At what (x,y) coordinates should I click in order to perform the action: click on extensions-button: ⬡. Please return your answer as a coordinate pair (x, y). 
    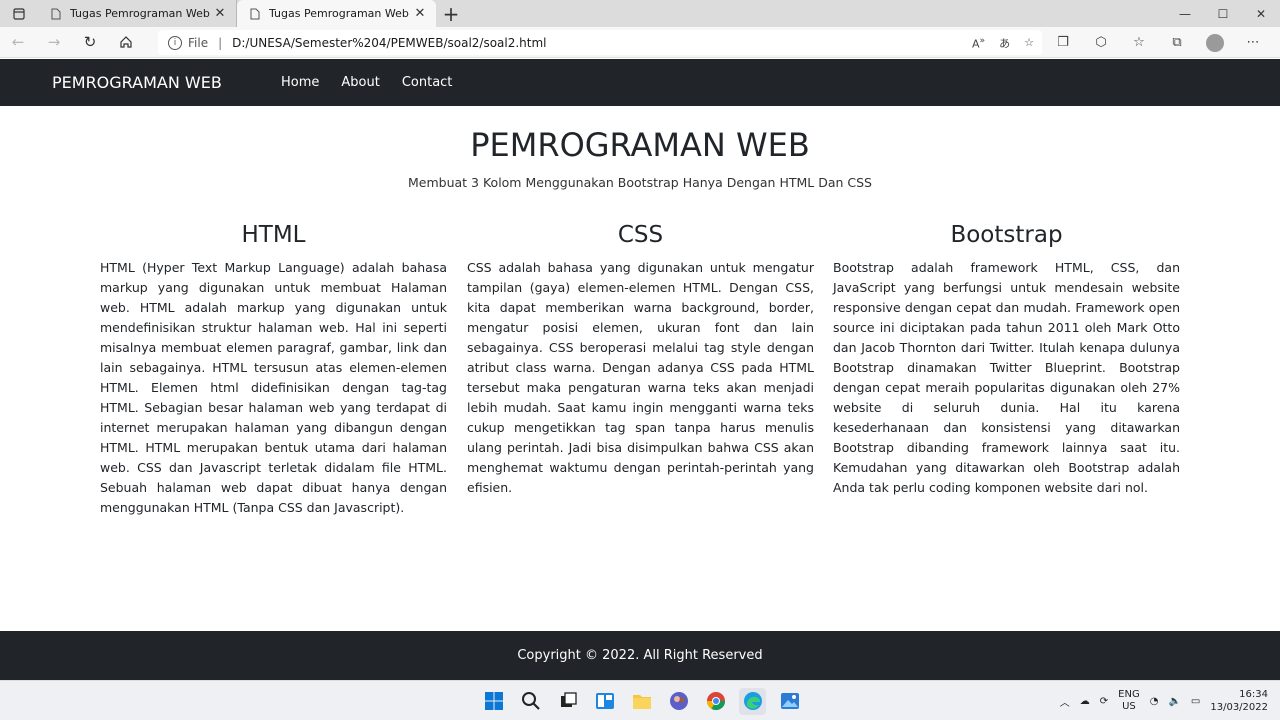
    Looking at the image, I should click on (1101, 42).